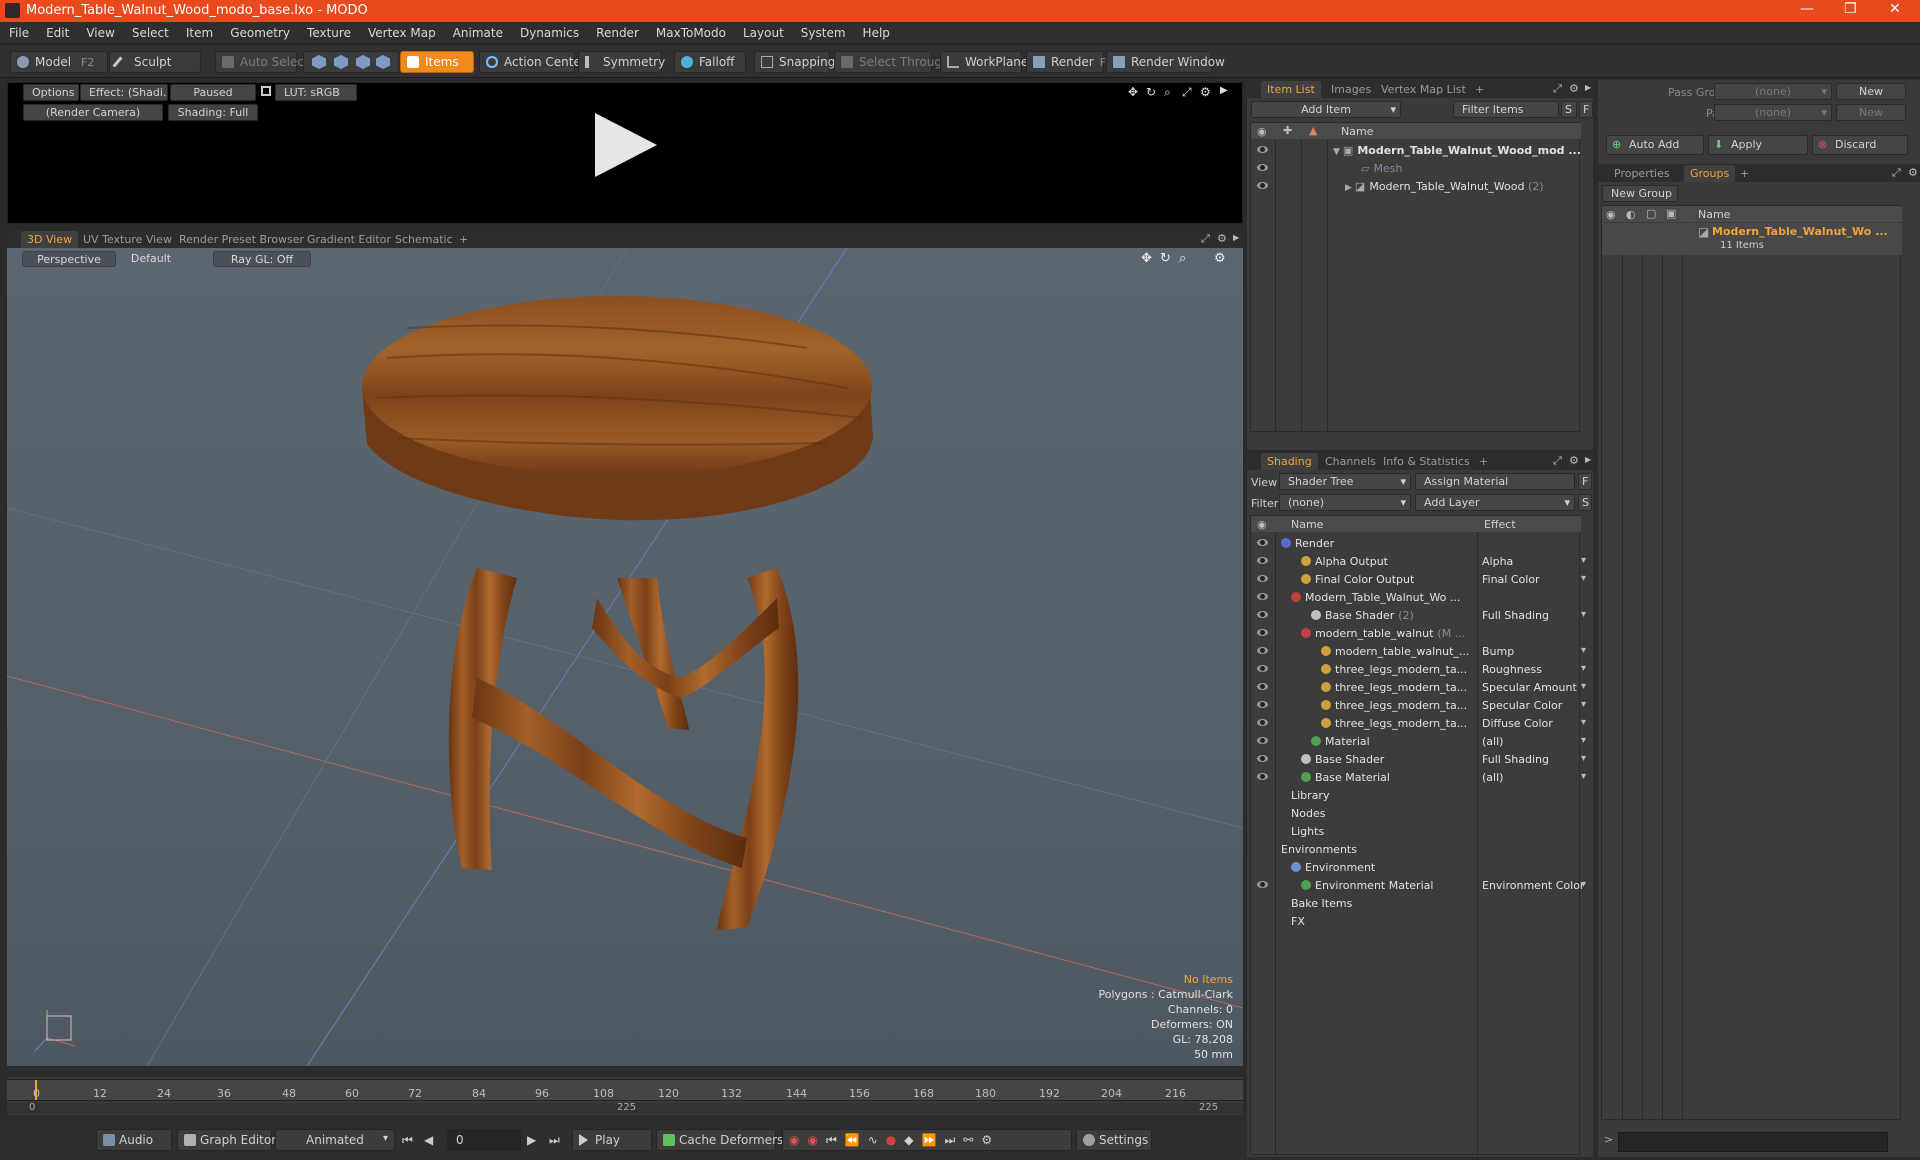 The image size is (1920, 1160). Describe the element at coordinates (1773, 91) in the screenshot. I see `pass-groups-dropdown: (none) ▾` at that location.